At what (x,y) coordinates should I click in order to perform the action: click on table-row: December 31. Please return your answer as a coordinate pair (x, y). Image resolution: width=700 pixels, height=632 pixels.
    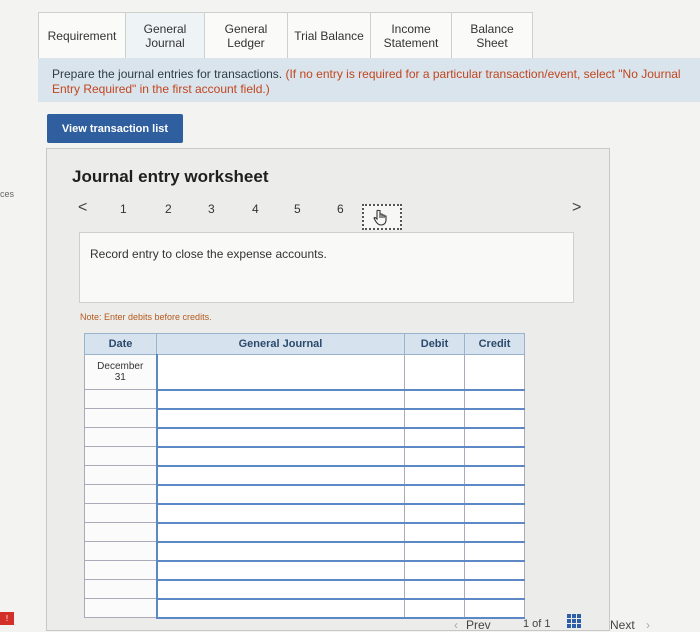
    Looking at the image, I should click on (304, 372).